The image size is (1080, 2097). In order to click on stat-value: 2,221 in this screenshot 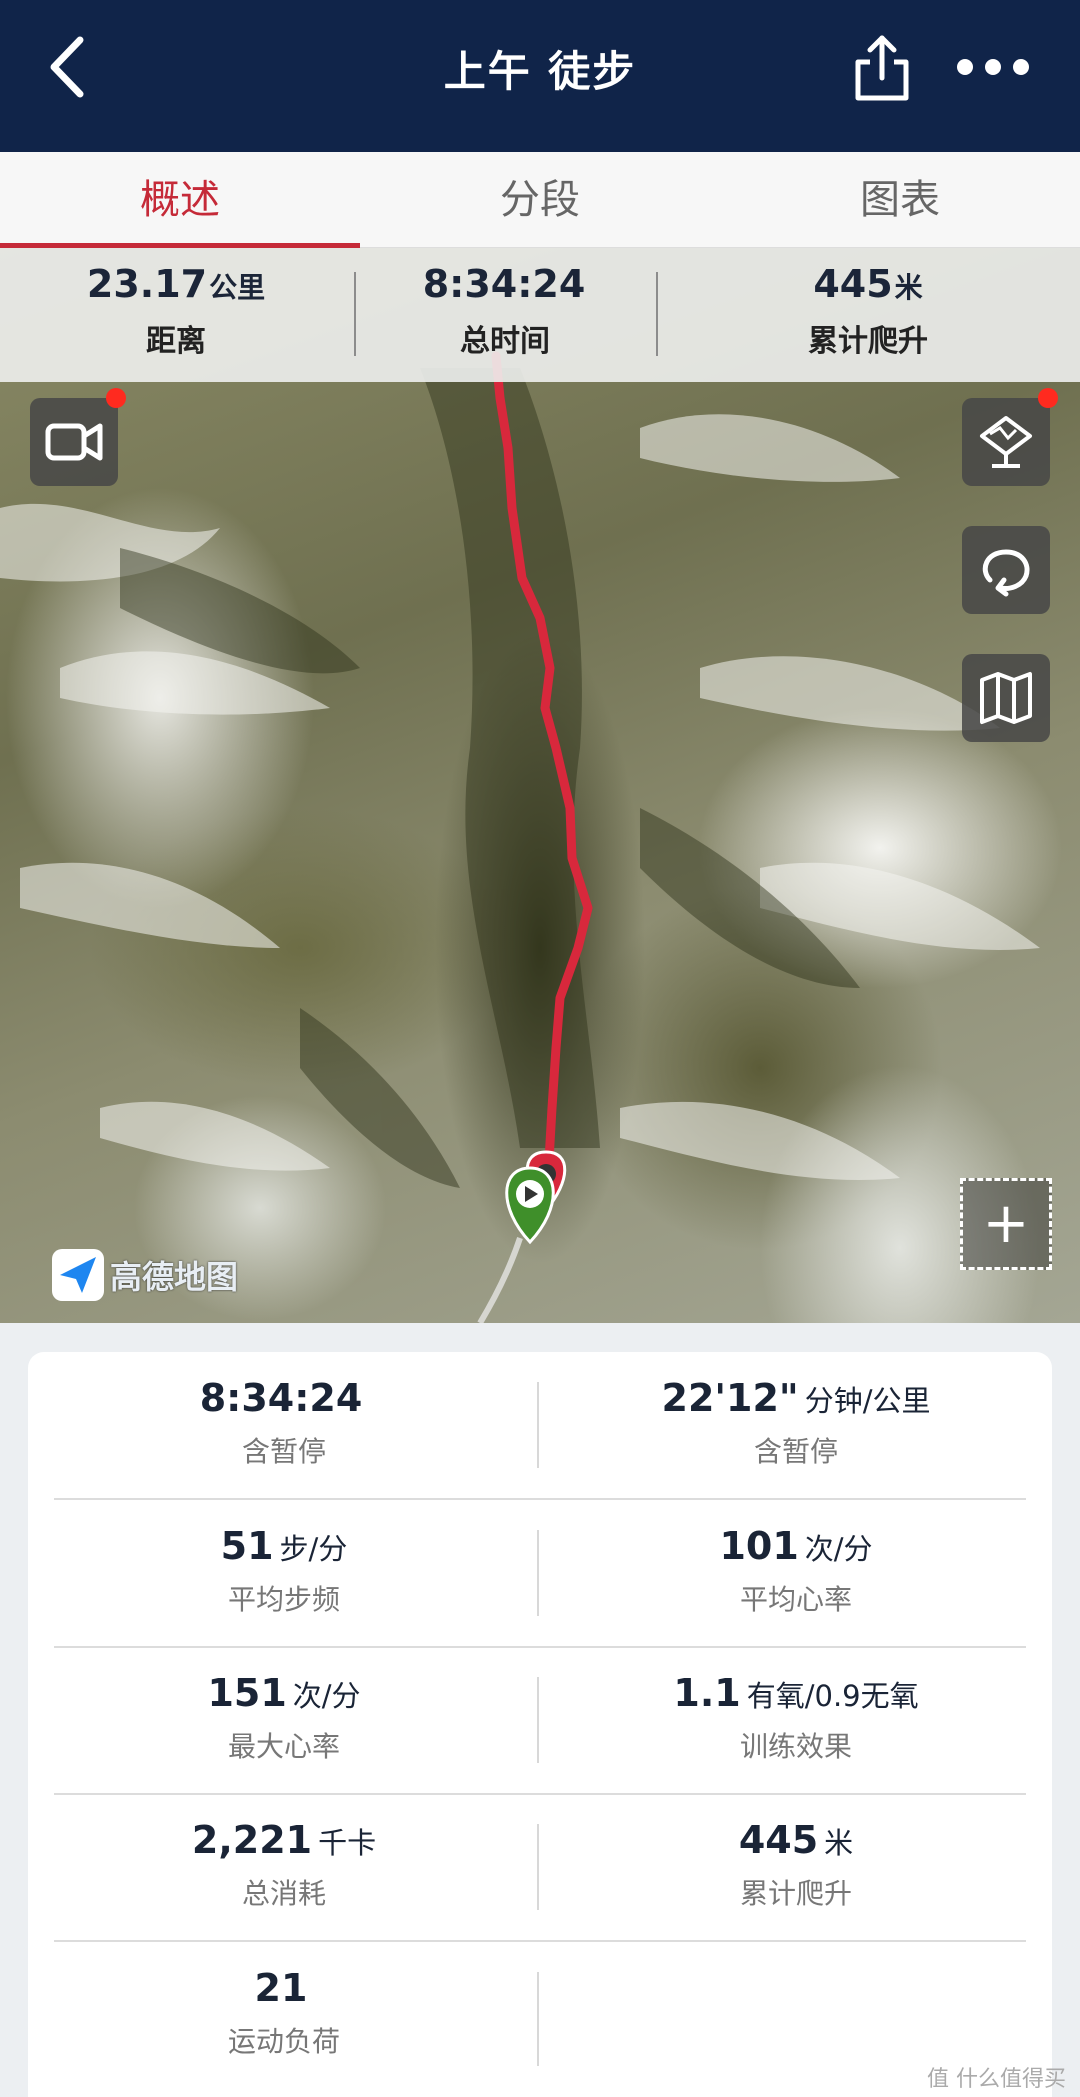, I will do `click(252, 1840)`.